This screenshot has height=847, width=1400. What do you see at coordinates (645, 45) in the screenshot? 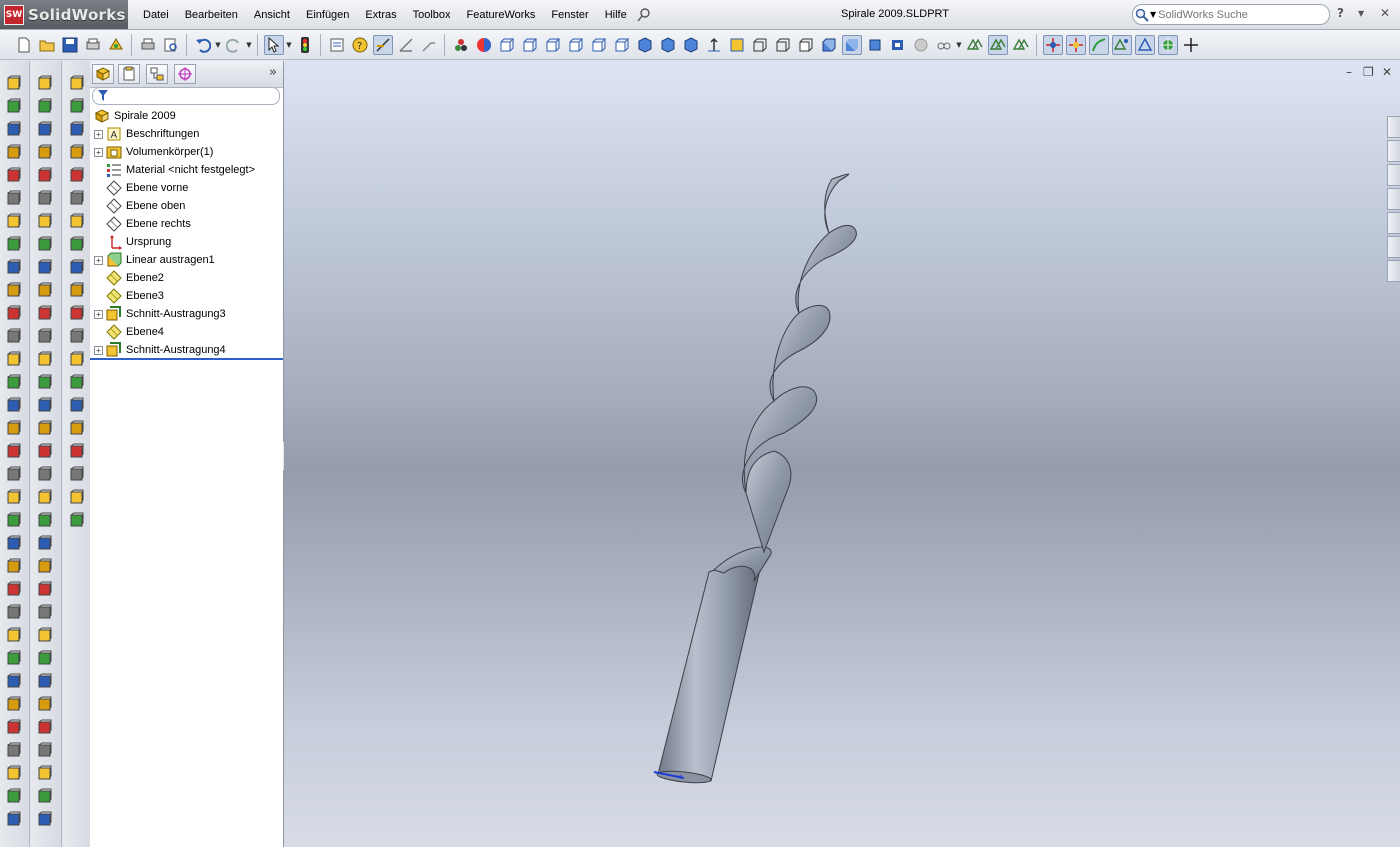
I see `view-isometric-icon` at bounding box center [645, 45].